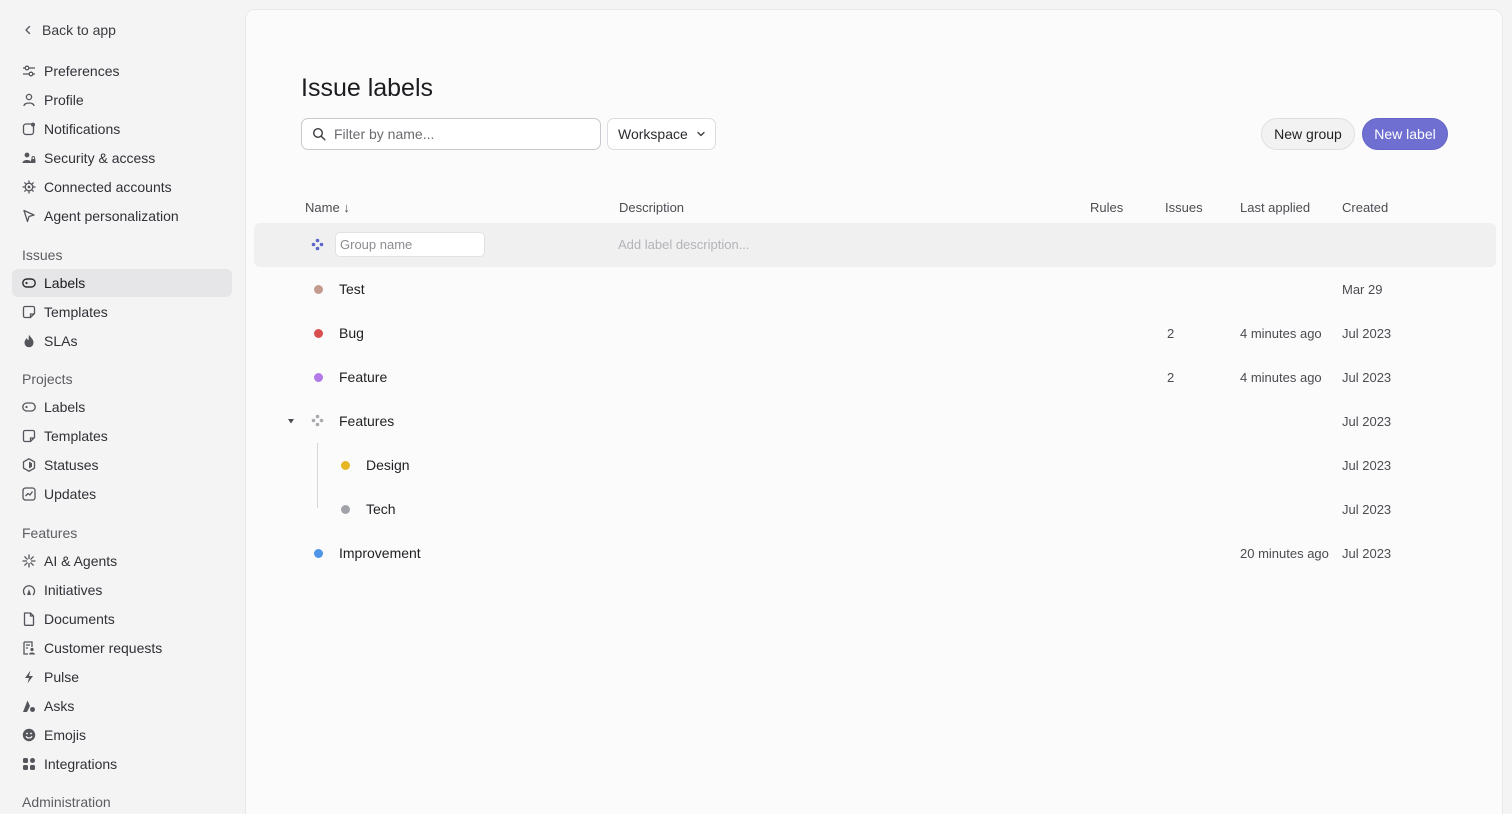 This screenshot has width=1512, height=814. What do you see at coordinates (29, 706) in the screenshot?
I see `asks-icon` at bounding box center [29, 706].